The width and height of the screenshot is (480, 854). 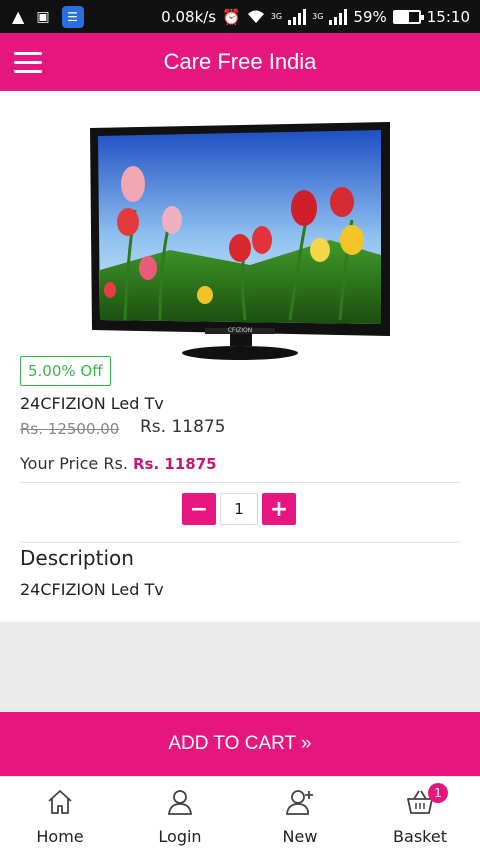 What do you see at coordinates (60, 815) in the screenshot?
I see `nav-home: Home` at bounding box center [60, 815].